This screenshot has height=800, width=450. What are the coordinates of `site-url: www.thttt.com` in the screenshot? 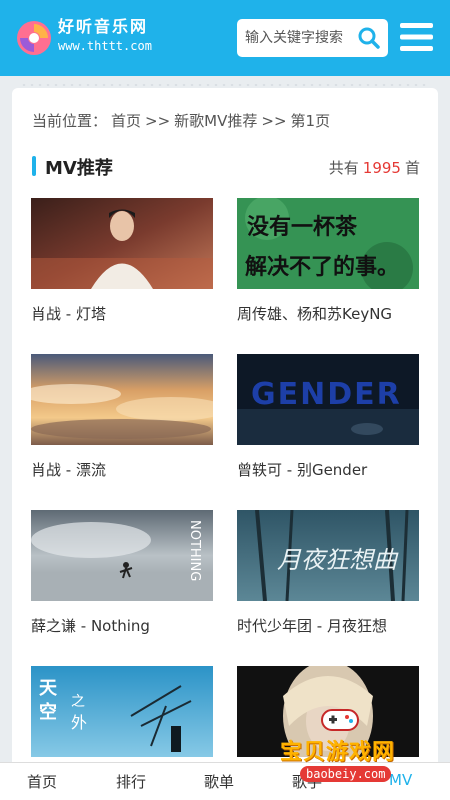 It's located at (105, 46).